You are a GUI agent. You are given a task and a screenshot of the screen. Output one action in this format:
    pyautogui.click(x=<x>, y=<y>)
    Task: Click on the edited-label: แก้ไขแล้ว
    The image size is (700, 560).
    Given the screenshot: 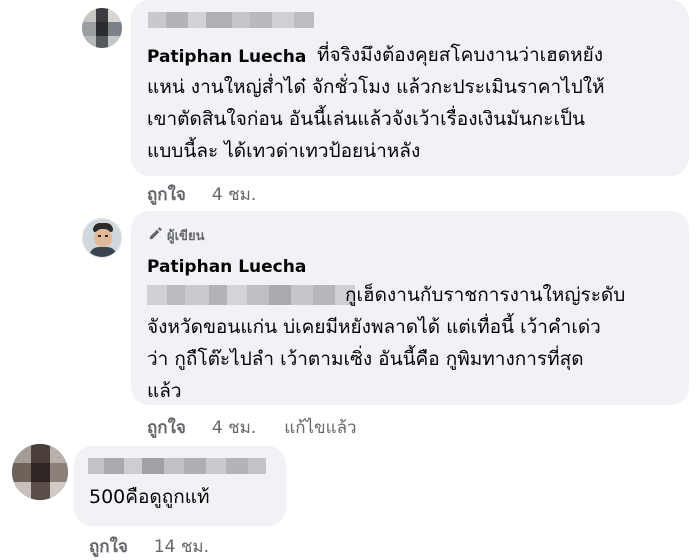 What is the action you would take?
    pyautogui.click(x=320, y=427)
    